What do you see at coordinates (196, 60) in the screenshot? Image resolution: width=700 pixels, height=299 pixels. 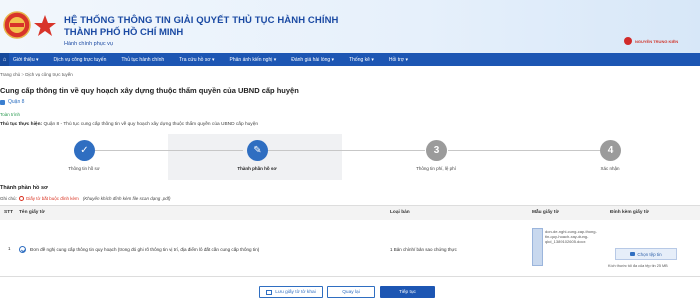 I see `nav-item-tra-cuu: Tra cứu hồ sơ ▾` at bounding box center [196, 60].